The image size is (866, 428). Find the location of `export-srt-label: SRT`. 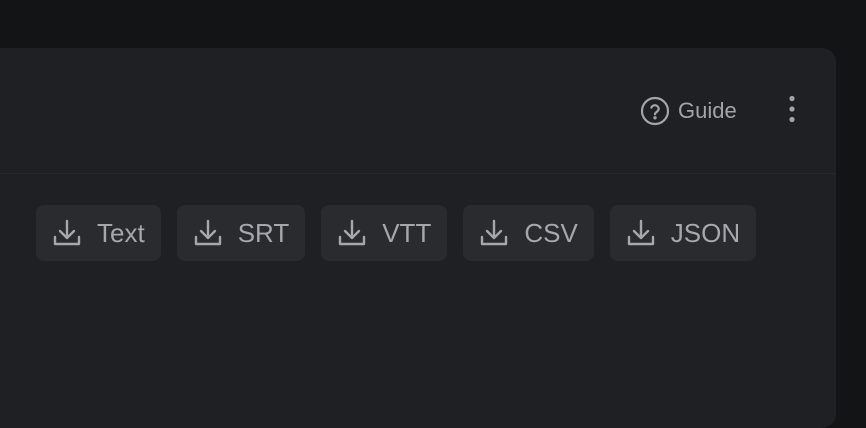

export-srt-label: SRT is located at coordinates (263, 232).